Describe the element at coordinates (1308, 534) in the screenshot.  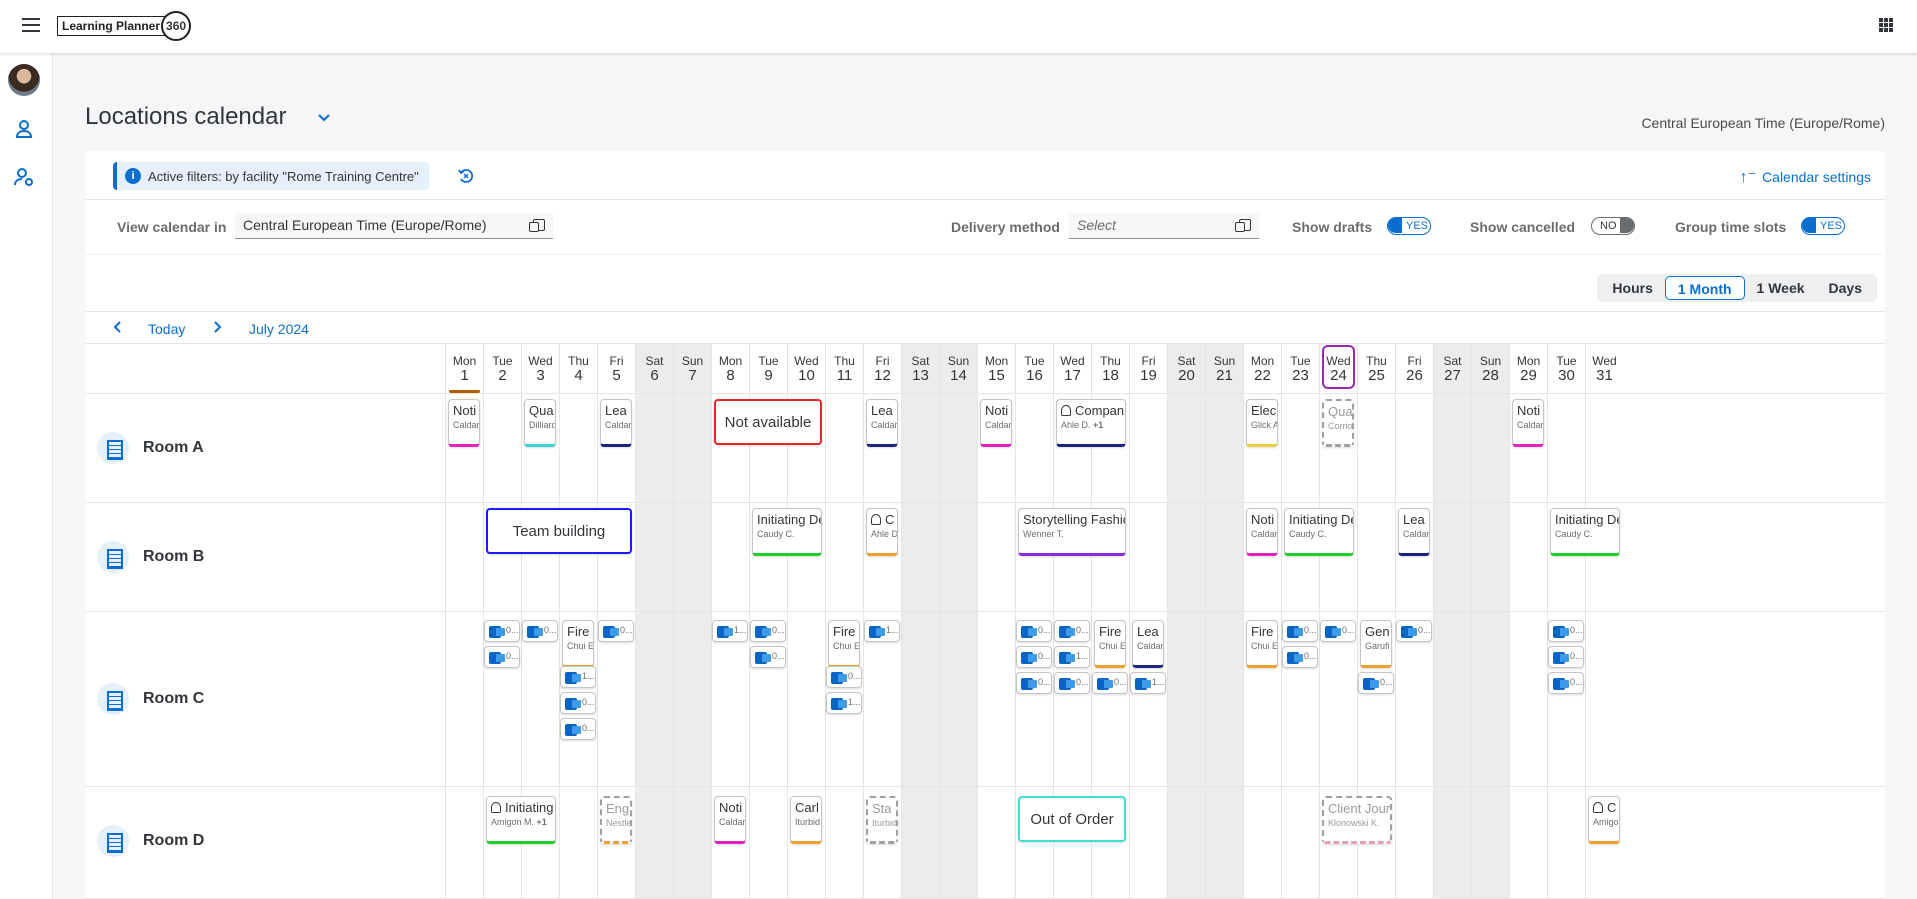
I see `event-instructor: Caudy C.` at that location.